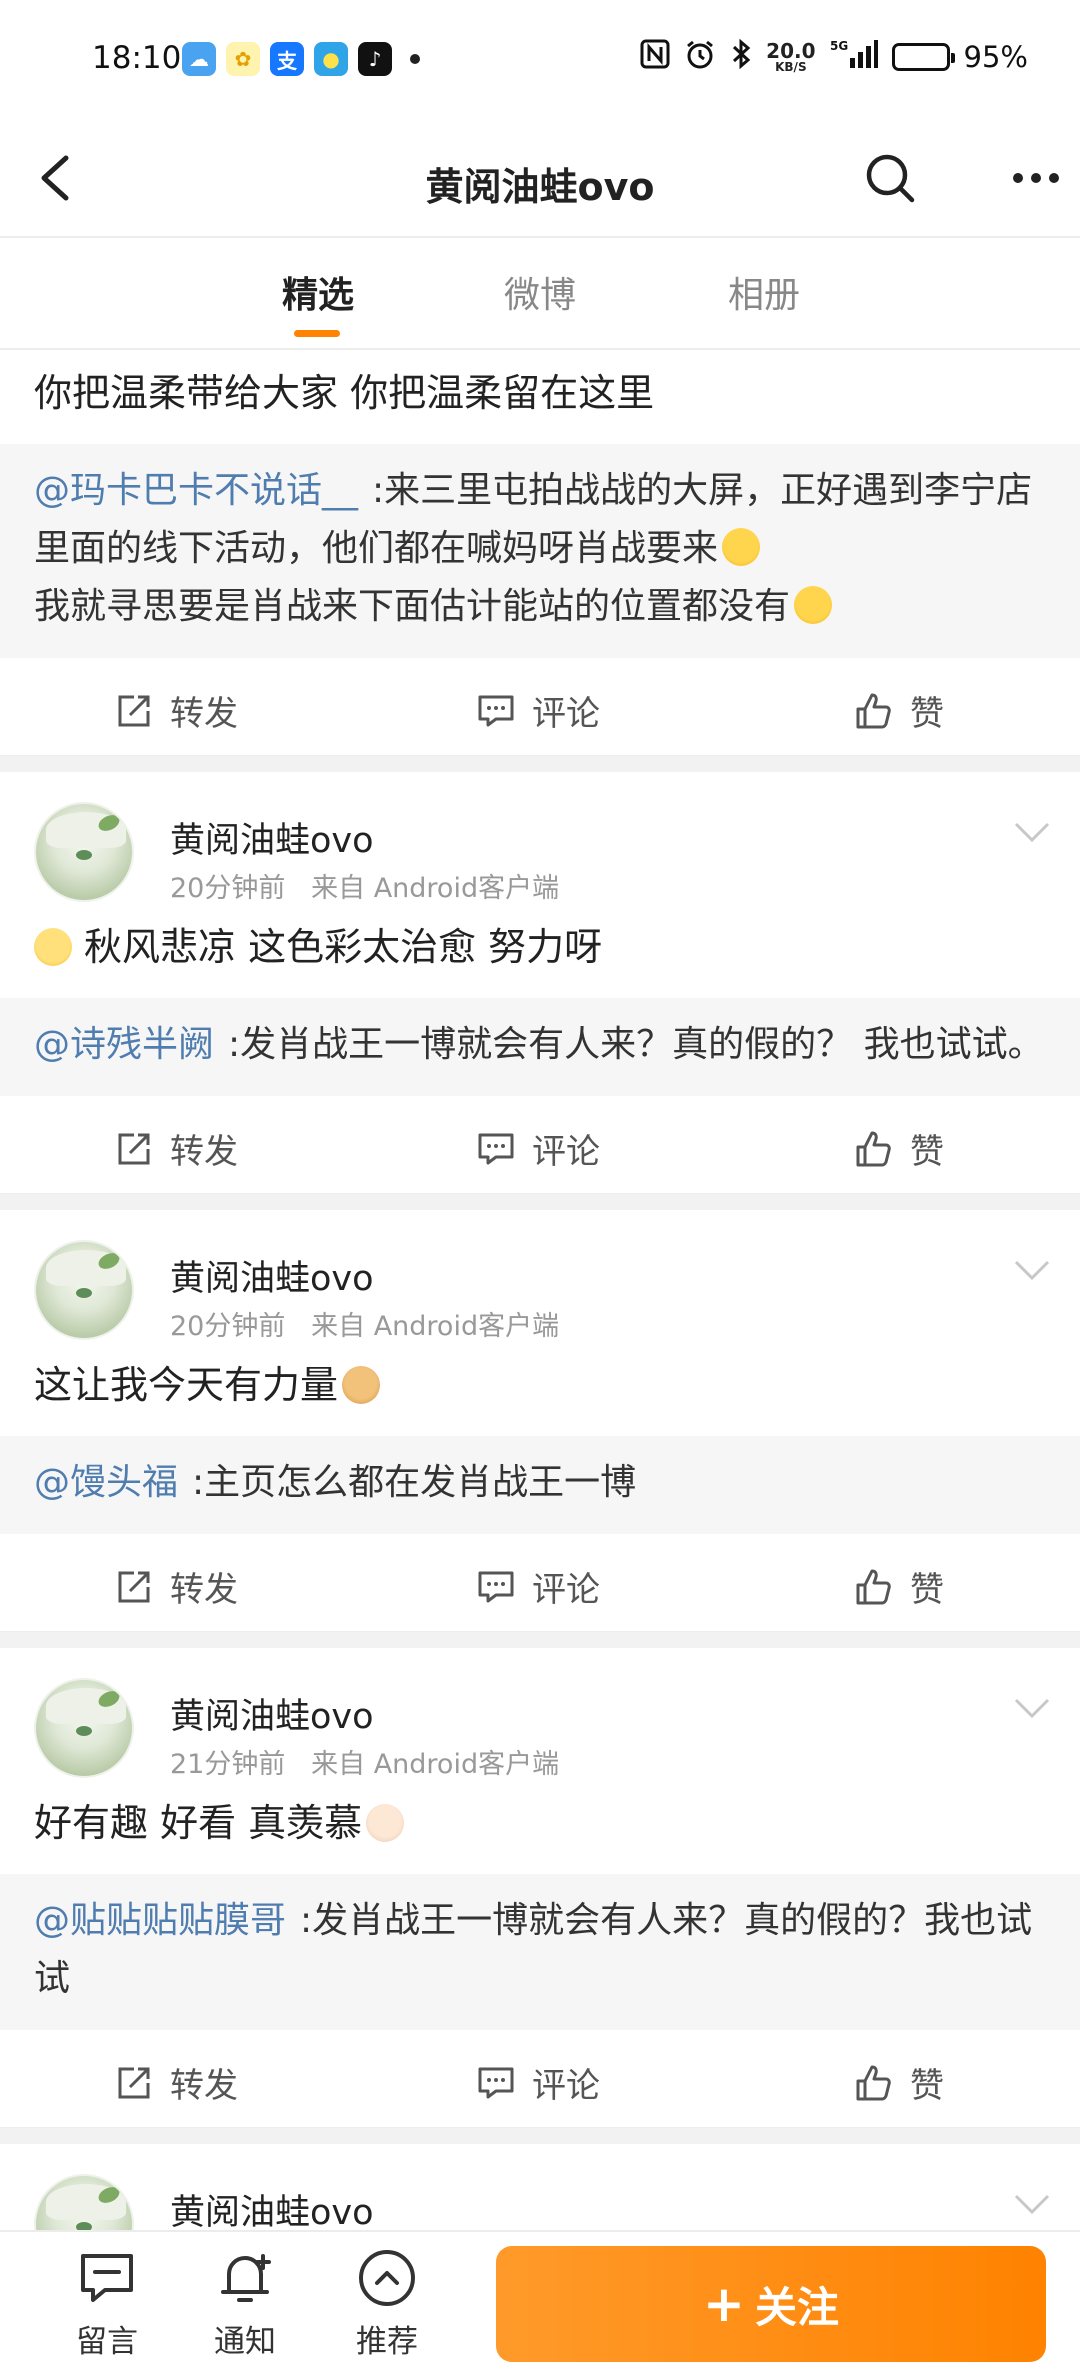 The image size is (1080, 2374). What do you see at coordinates (655, 57) in the screenshot?
I see `nfc-icon` at bounding box center [655, 57].